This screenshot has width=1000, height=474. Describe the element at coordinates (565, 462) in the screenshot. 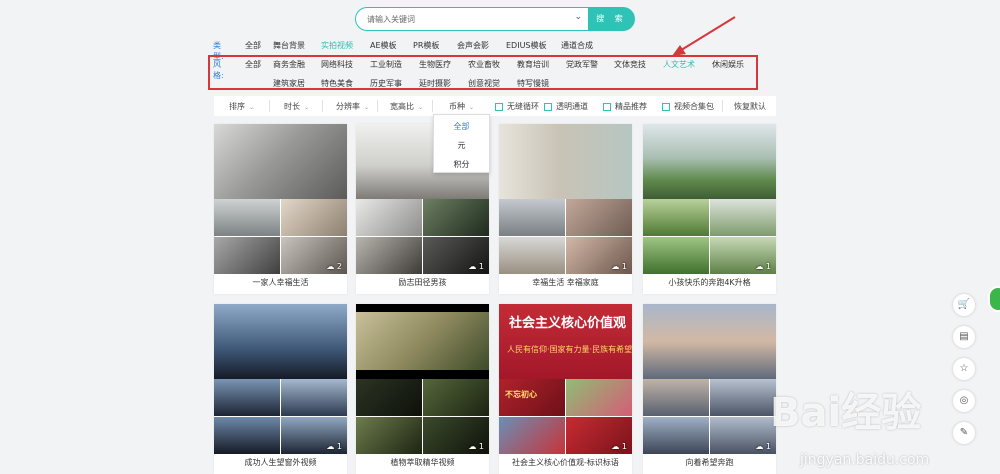

I see `video-title: 社会主义核心价值观-标识标语` at that location.